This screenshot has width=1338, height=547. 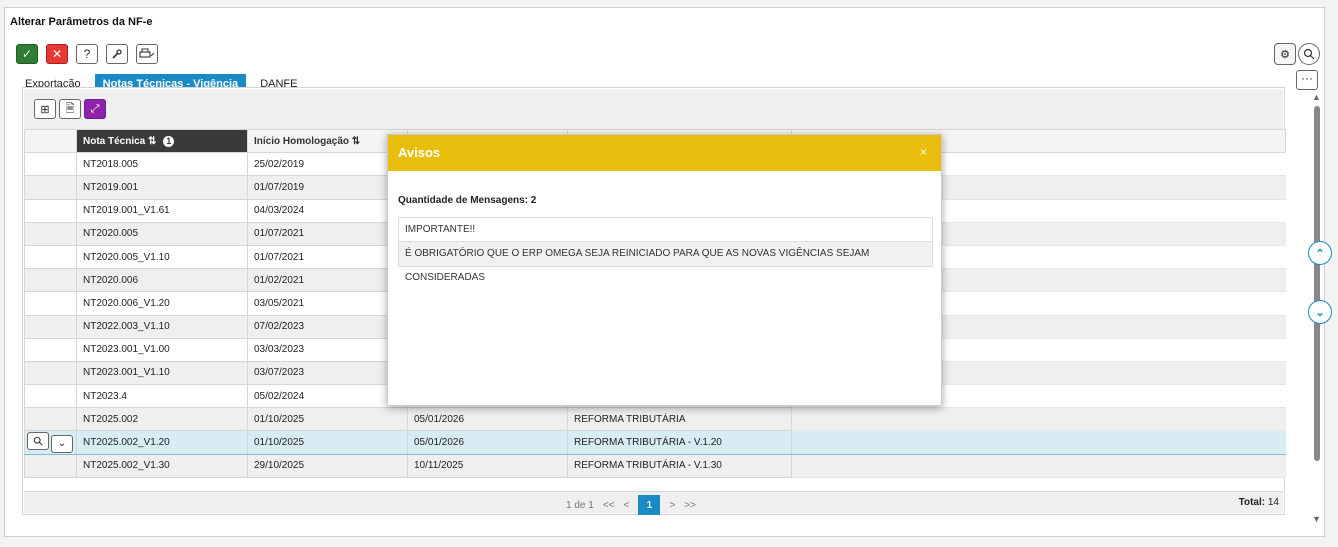 What do you see at coordinates (162, 257) in the screenshot?
I see `nota-tecnica-cell: NT2020.005_V1.10` at bounding box center [162, 257].